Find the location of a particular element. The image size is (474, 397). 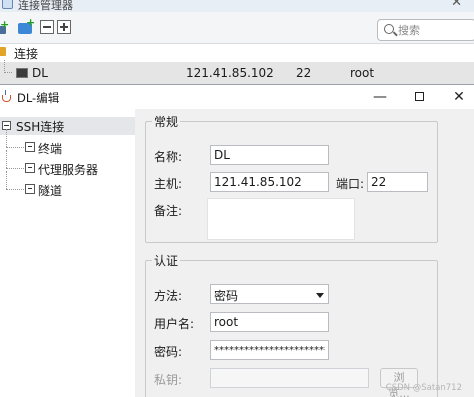

maximize-button is located at coordinates (419, 97).